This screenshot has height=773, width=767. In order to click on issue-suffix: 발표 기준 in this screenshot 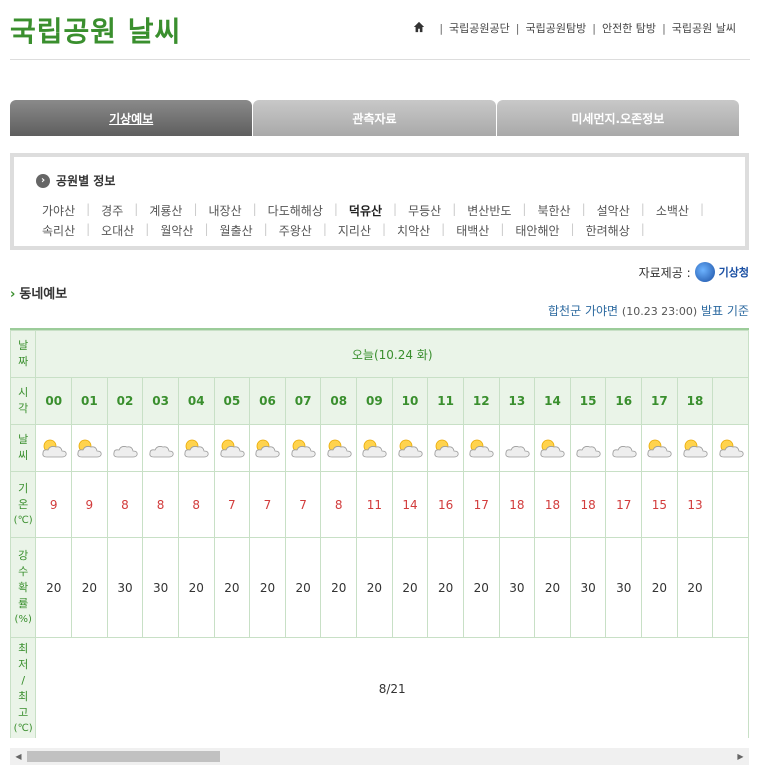, I will do `click(725, 311)`.